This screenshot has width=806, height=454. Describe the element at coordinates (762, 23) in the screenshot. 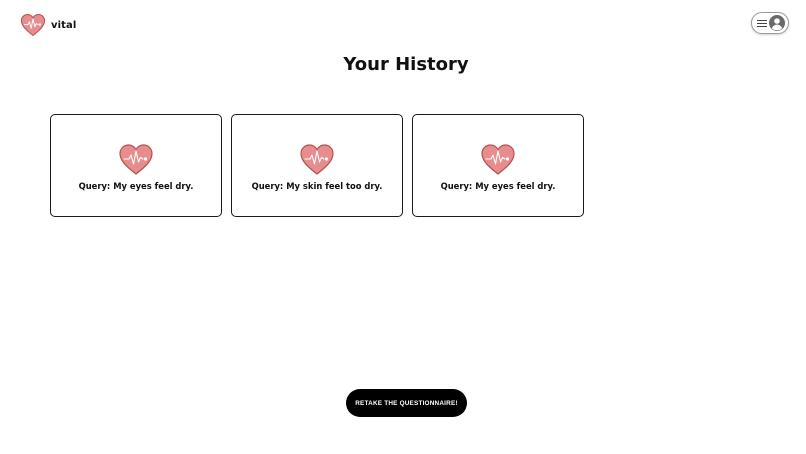

I see `hamburger-icon` at that location.